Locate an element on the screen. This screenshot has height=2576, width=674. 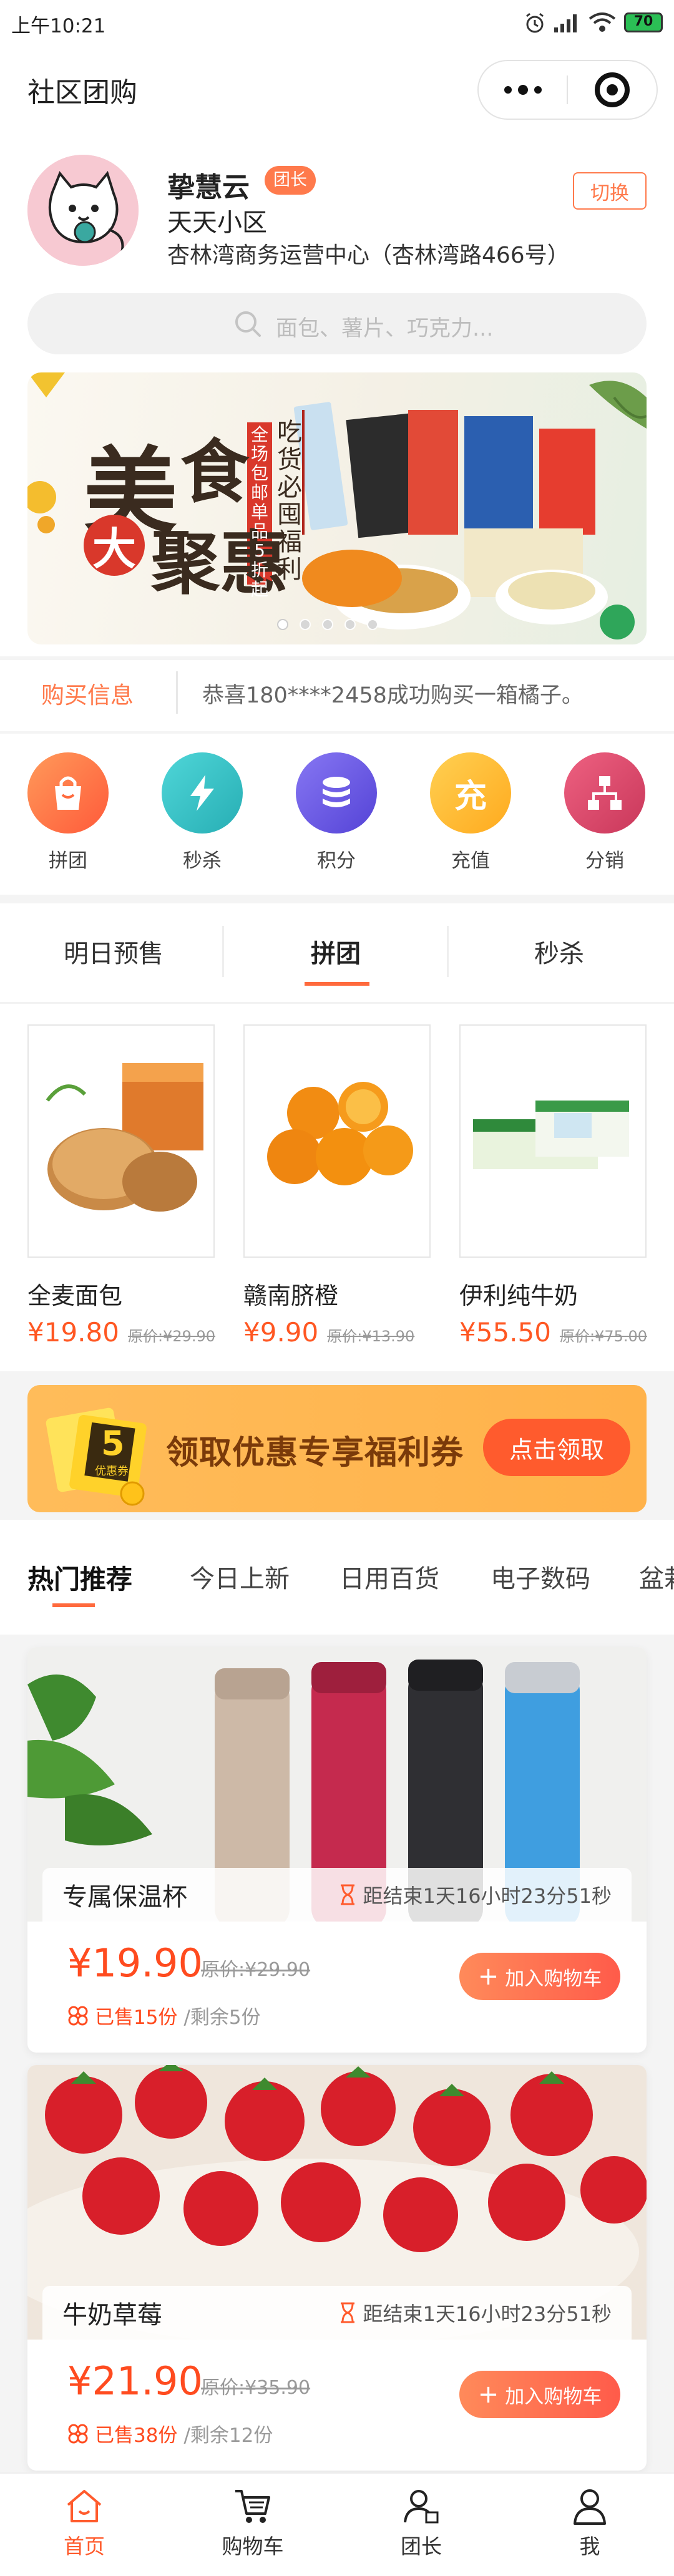
category-tab-new: 今日上新 is located at coordinates (240, 1577).